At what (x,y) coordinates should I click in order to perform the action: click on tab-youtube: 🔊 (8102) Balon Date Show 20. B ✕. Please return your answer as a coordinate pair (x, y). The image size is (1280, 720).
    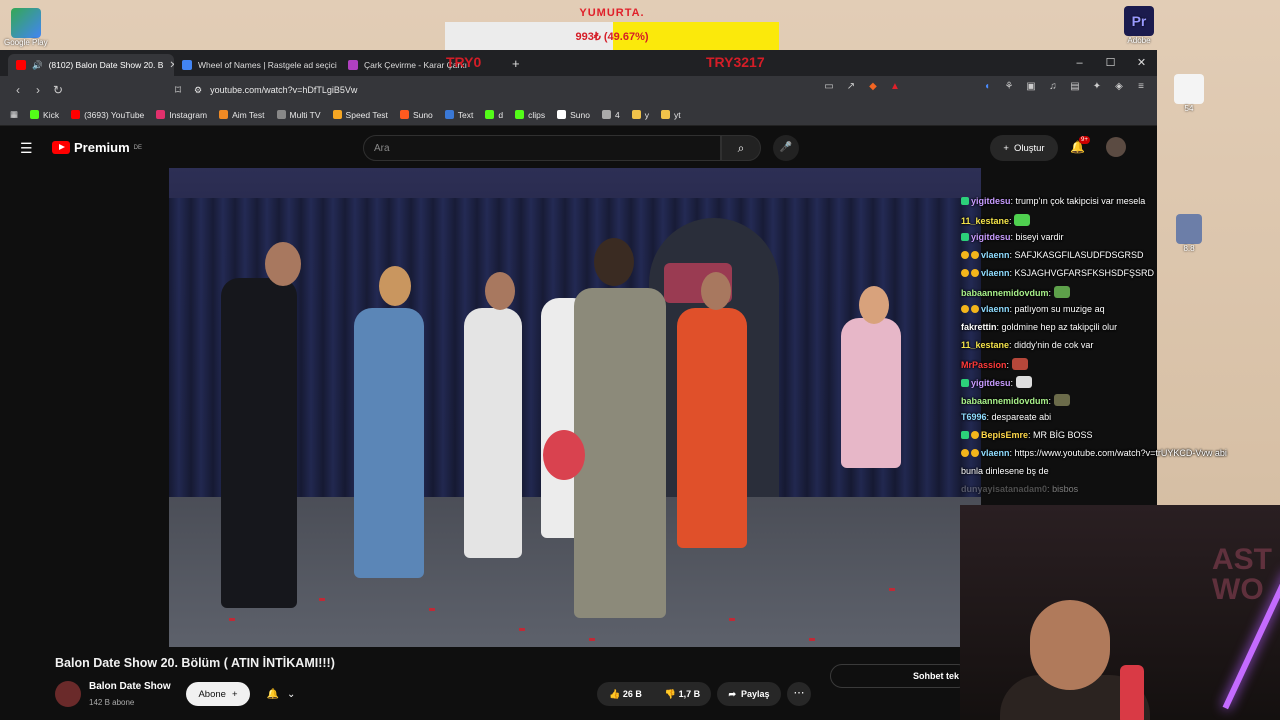
    Looking at the image, I should click on (91, 65).